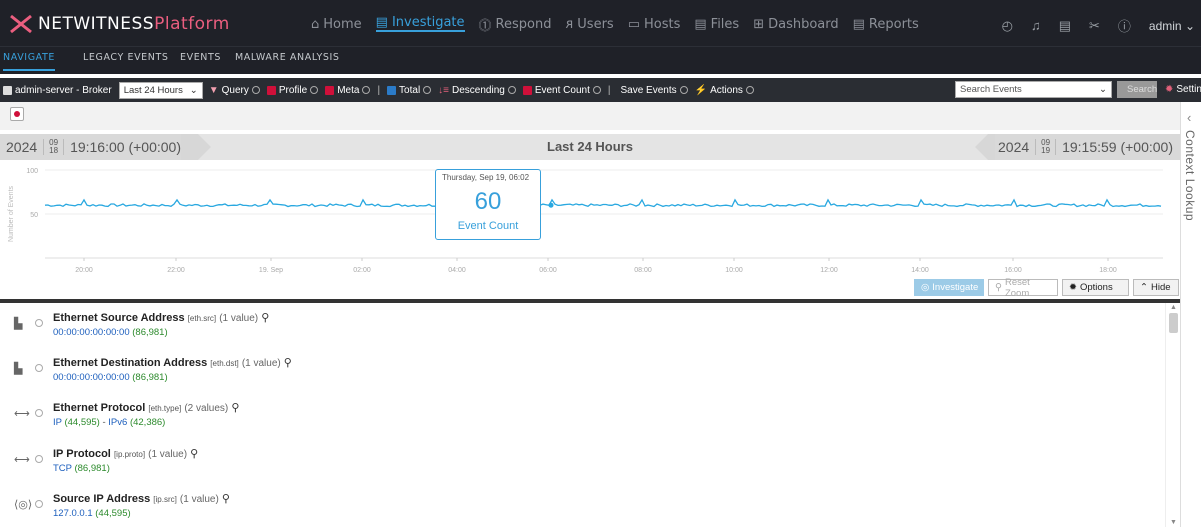 The width and height of the screenshot is (1201, 527). Describe the element at coordinates (160, 90) in the screenshot. I see `time-range-select: Last 24 Hours ⌄` at that location.